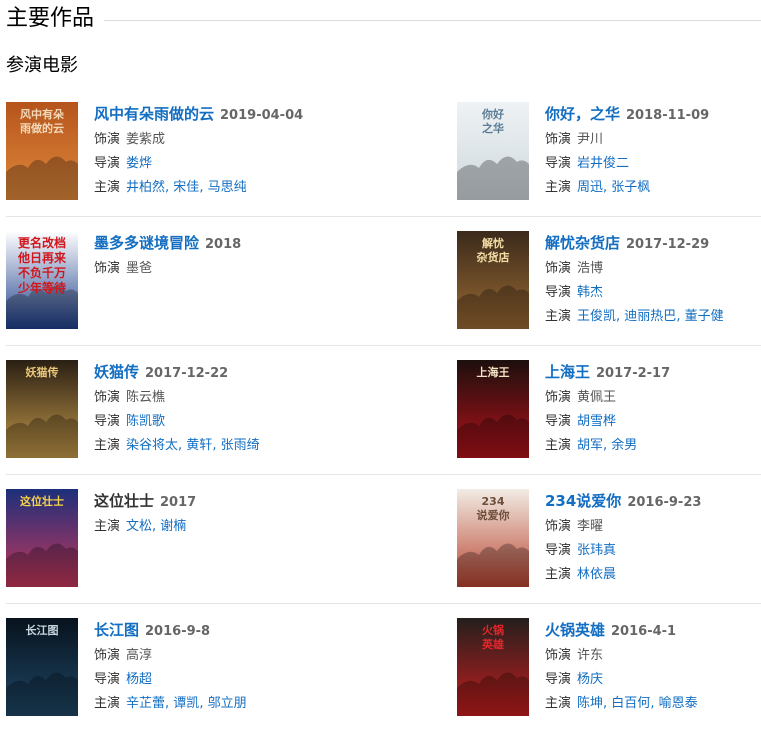  Describe the element at coordinates (590, 445) in the screenshot. I see `cast-name-link: 胡军` at that location.